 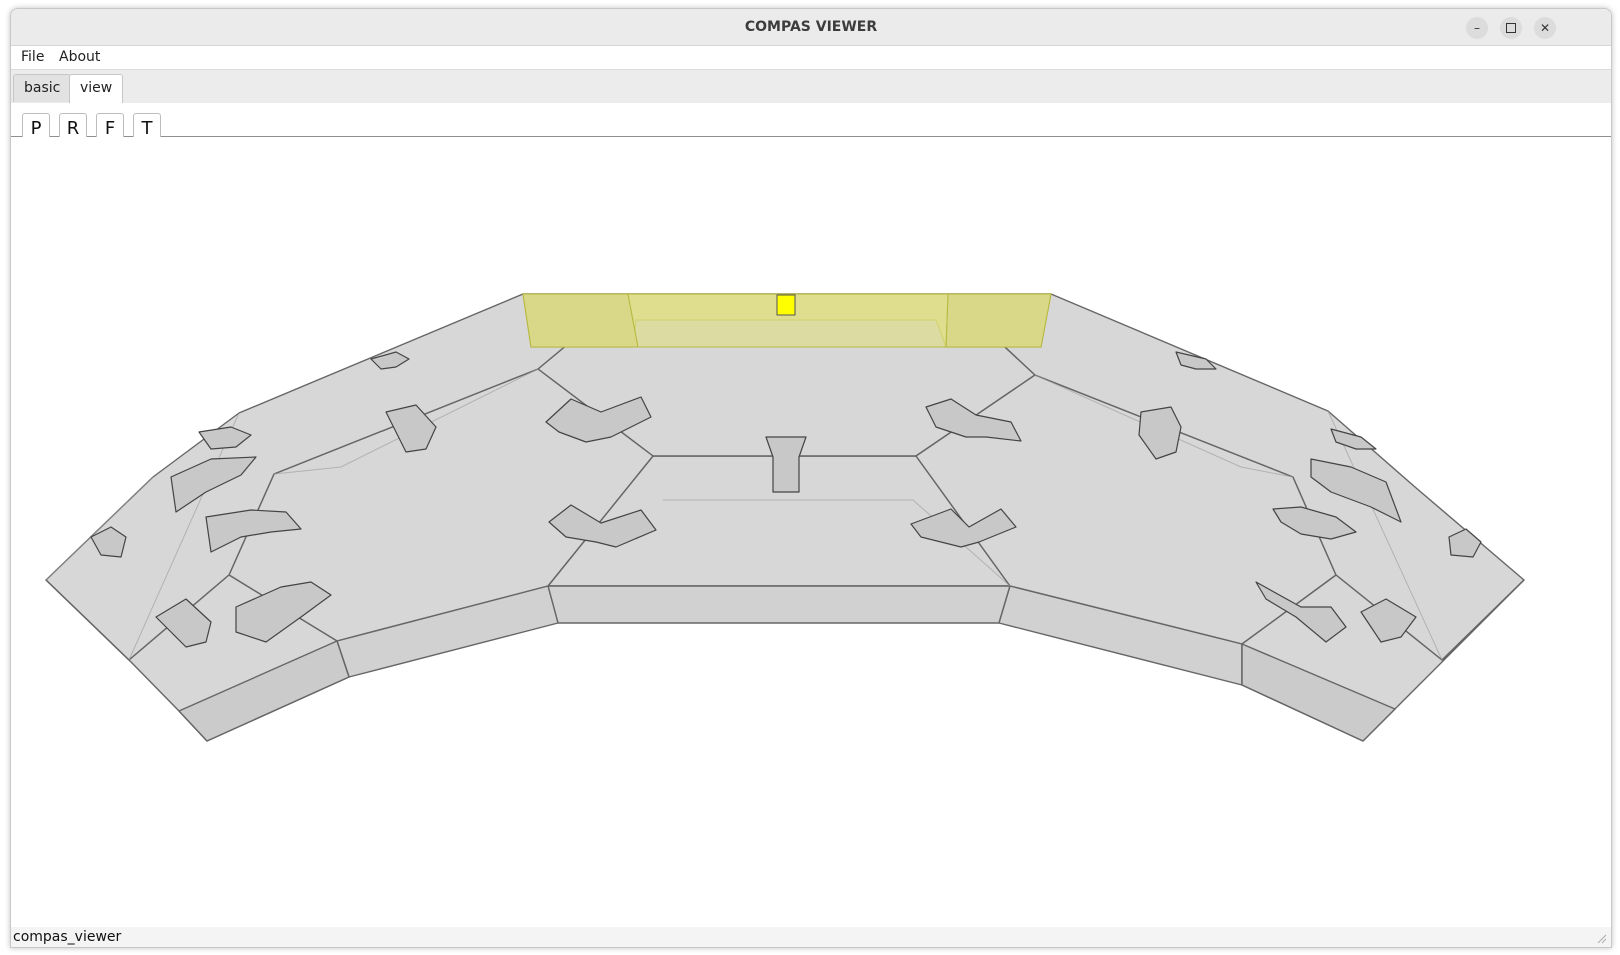 What do you see at coordinates (787, 320) in the screenshot?
I see `selected-block` at bounding box center [787, 320].